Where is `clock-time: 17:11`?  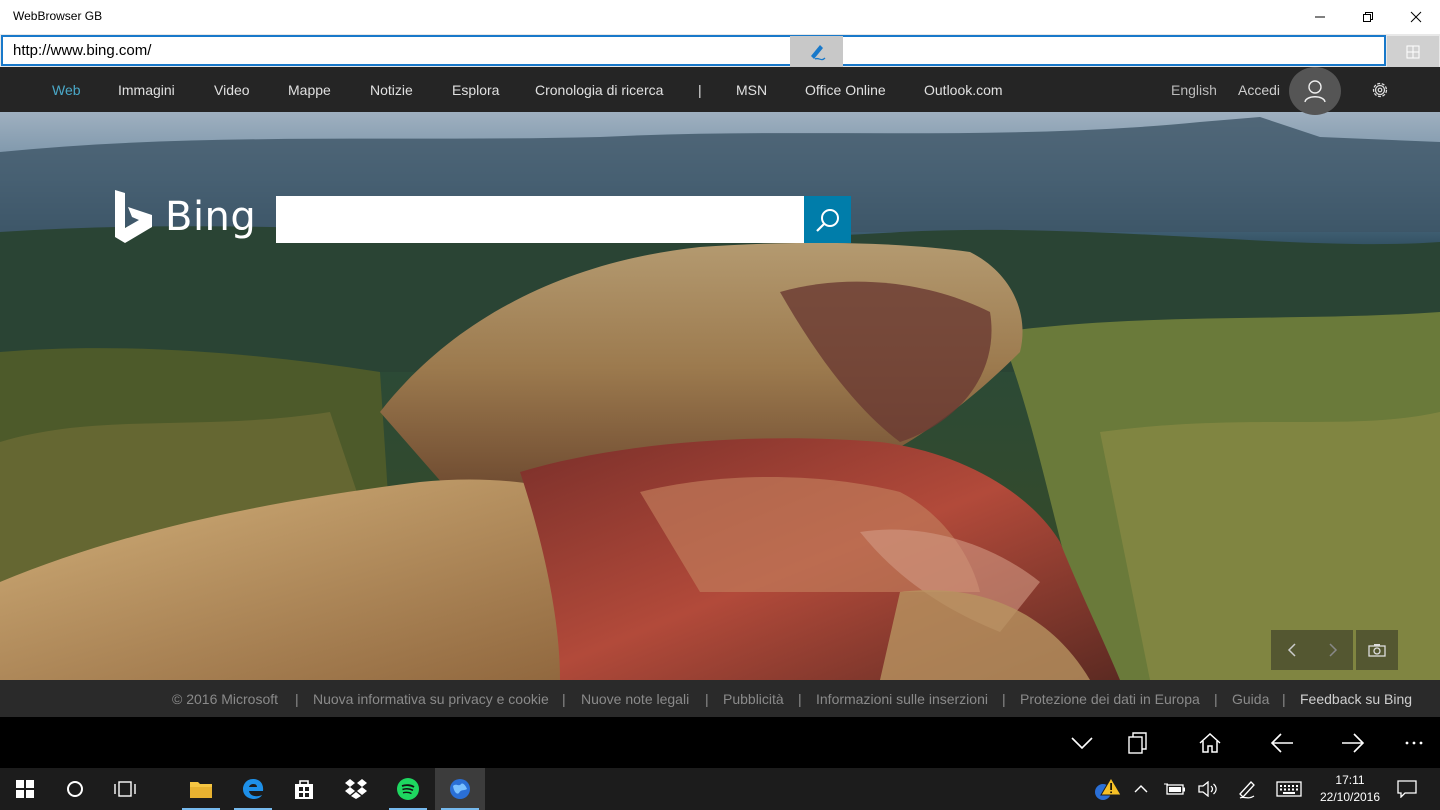
clock-time: 17:11 is located at coordinates (1350, 780).